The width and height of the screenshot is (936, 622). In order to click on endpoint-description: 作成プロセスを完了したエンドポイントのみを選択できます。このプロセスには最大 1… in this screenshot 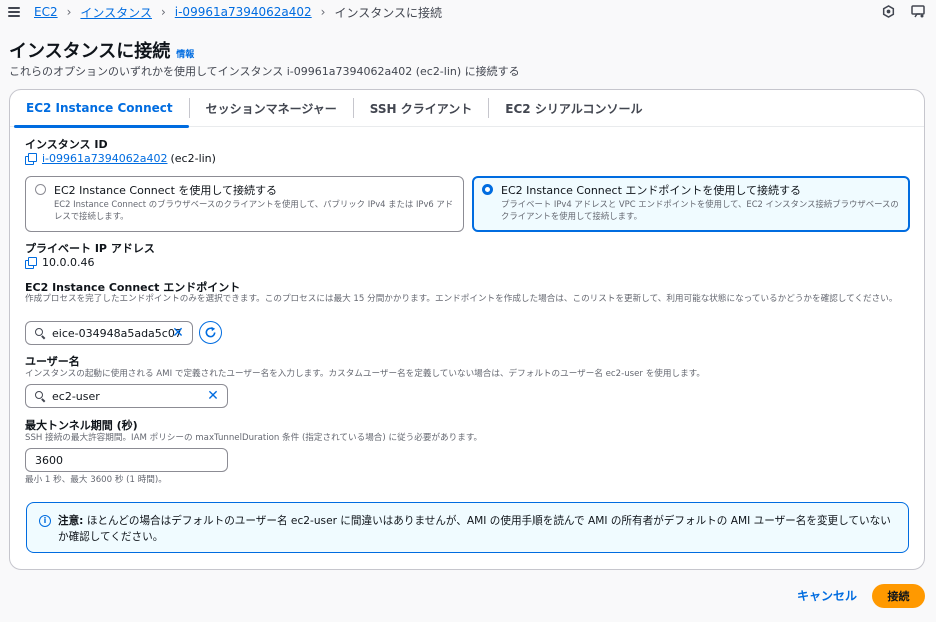, I will do `click(461, 299)`.